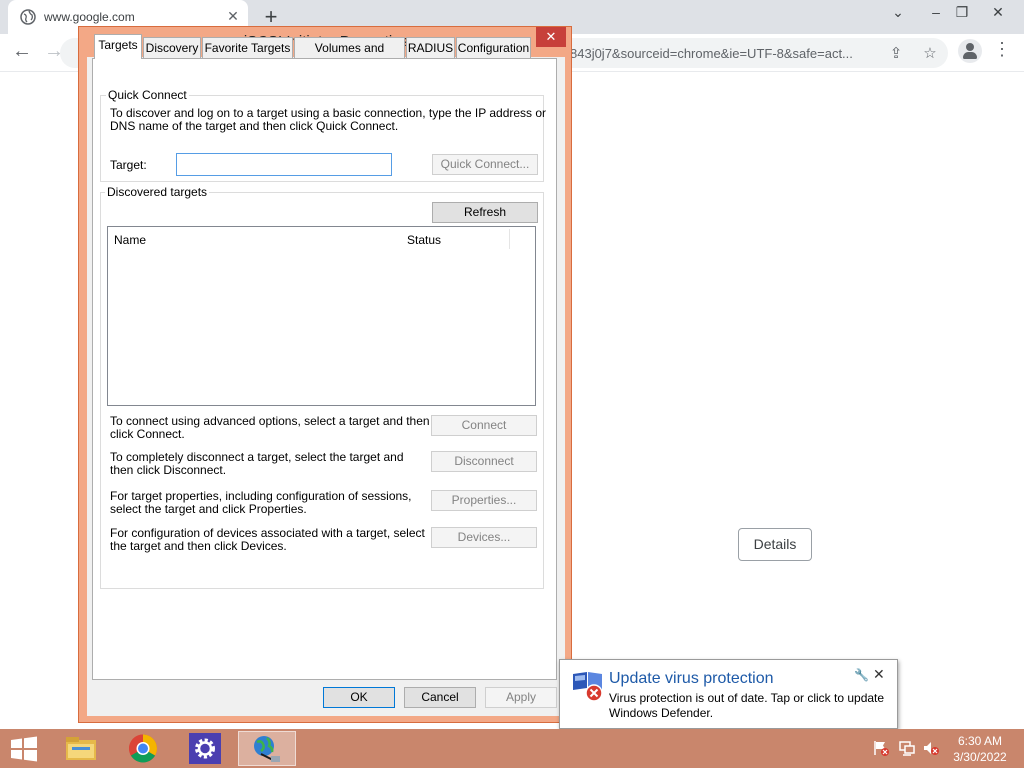 This screenshot has width=1024, height=768. What do you see at coordinates (430, 47) in the screenshot?
I see `tab-radius: RADIUS` at bounding box center [430, 47].